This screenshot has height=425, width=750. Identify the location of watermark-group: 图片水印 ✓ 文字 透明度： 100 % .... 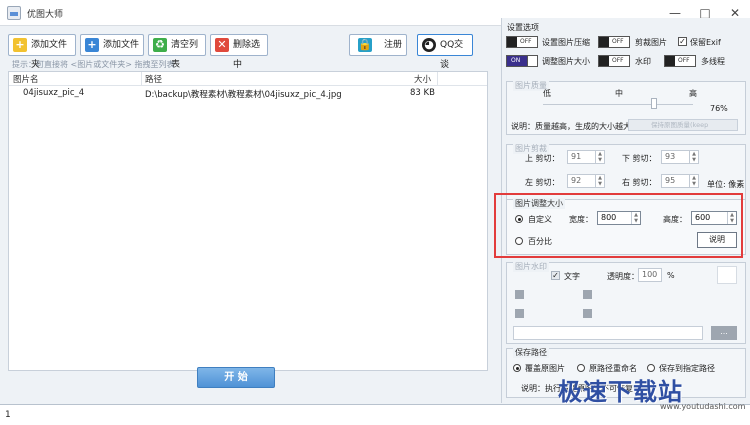
(626, 302).